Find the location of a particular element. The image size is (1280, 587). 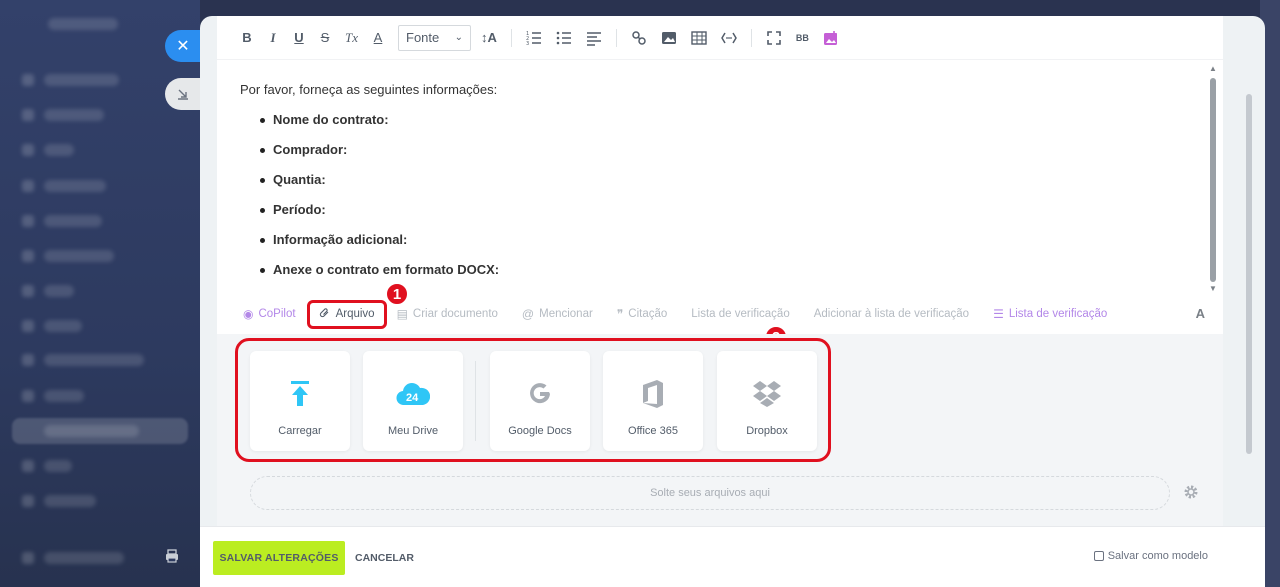

office-365-card: Office 365 is located at coordinates (653, 401).